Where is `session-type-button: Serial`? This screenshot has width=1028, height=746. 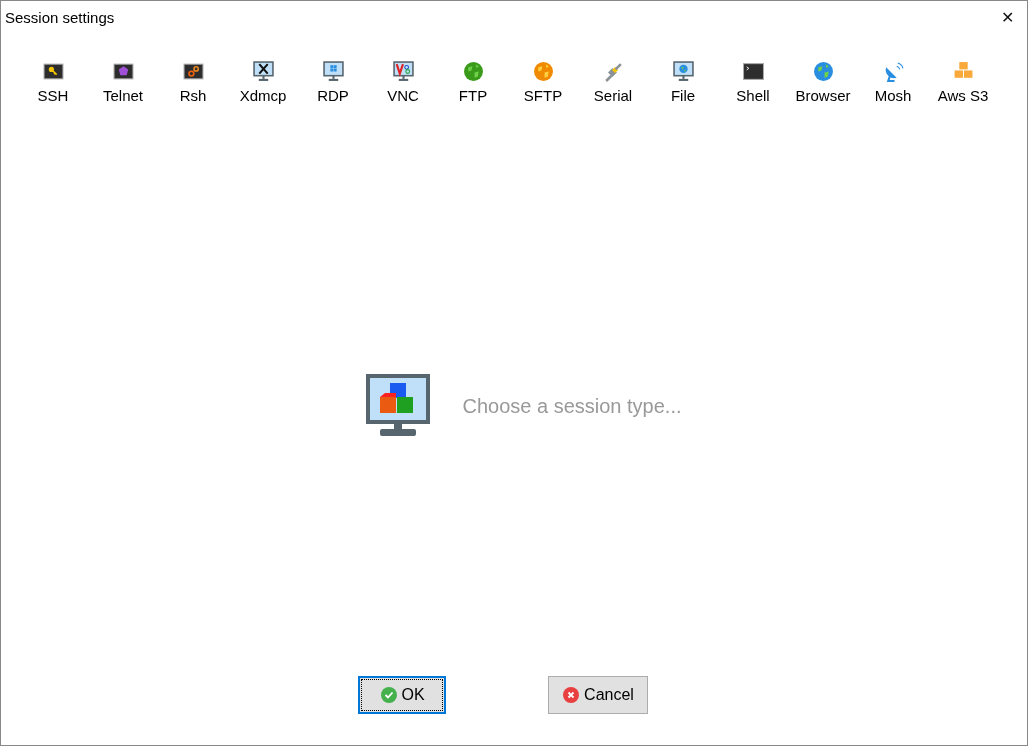 session-type-button: Serial is located at coordinates (613, 82).